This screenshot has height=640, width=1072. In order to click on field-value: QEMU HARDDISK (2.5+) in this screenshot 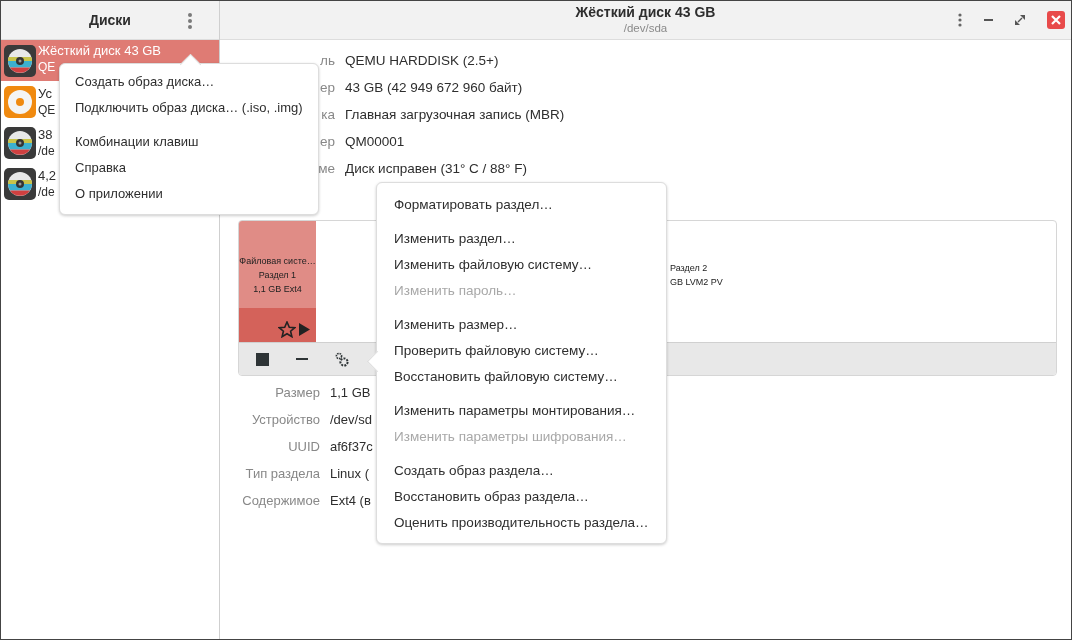, I will do `click(422, 60)`.